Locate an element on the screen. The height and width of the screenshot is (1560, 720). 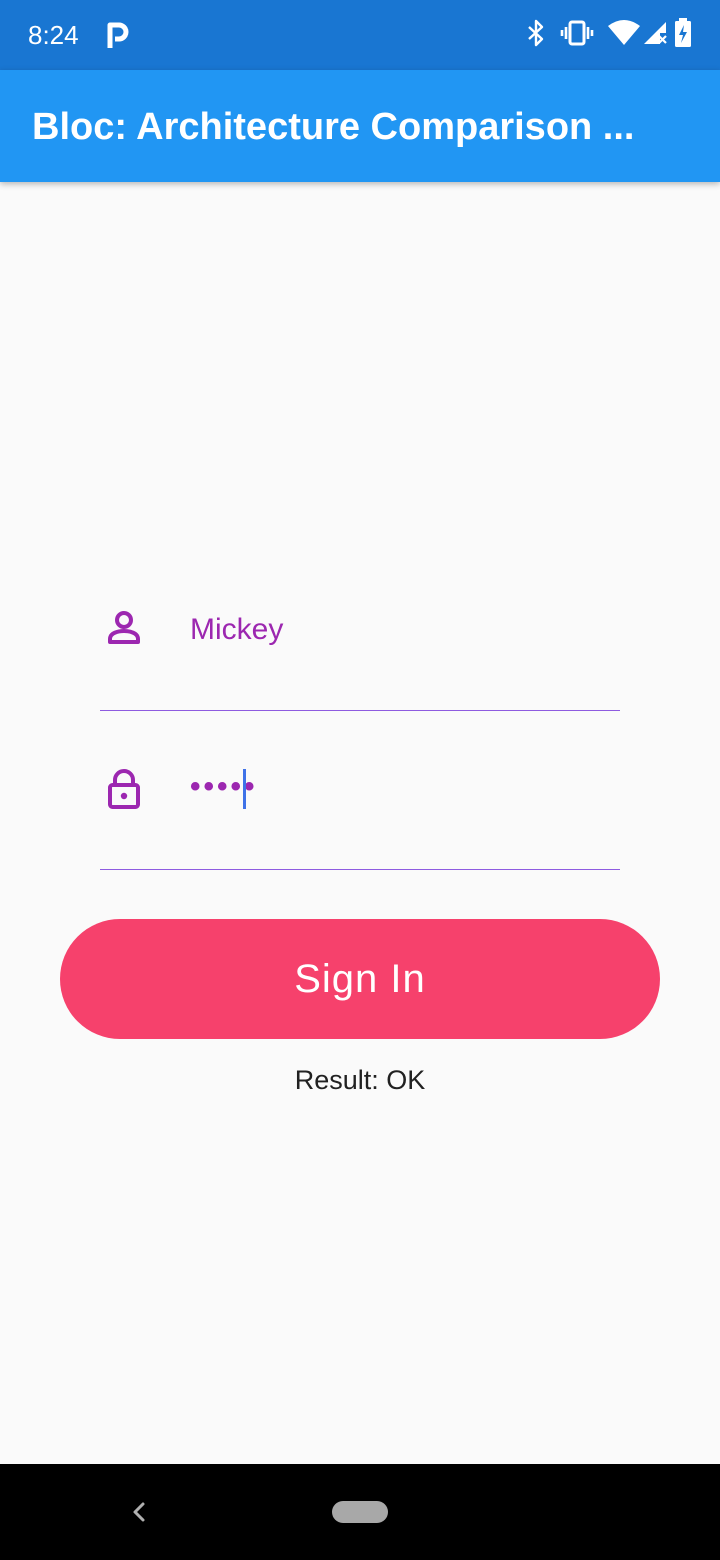
status-icons is located at coordinates (602, 35).